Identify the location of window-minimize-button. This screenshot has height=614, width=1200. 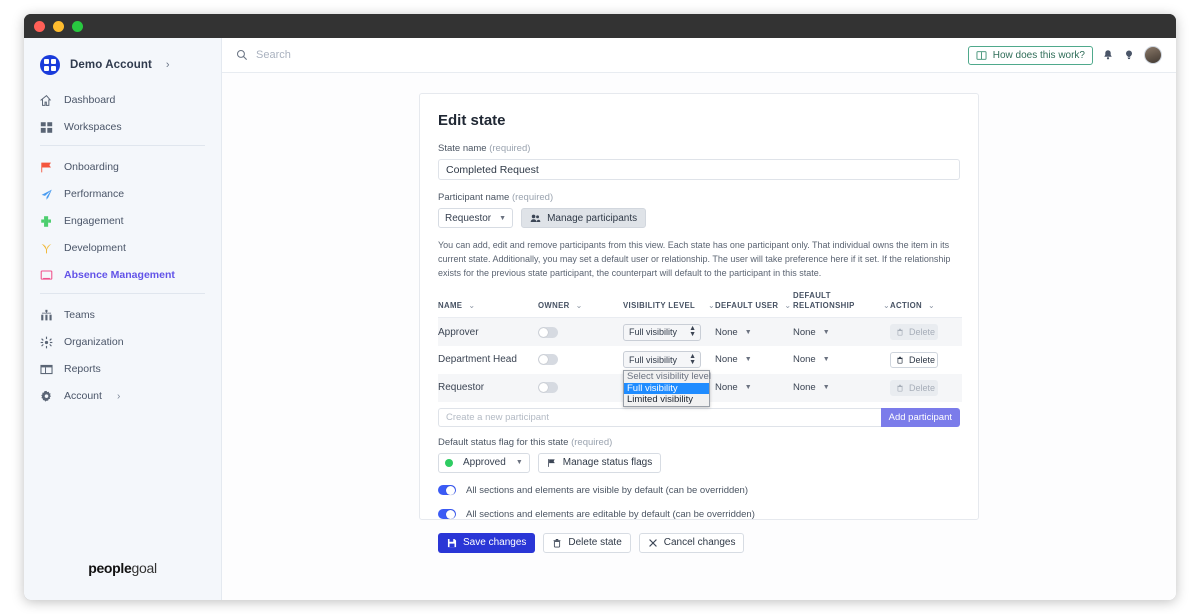
(58, 26).